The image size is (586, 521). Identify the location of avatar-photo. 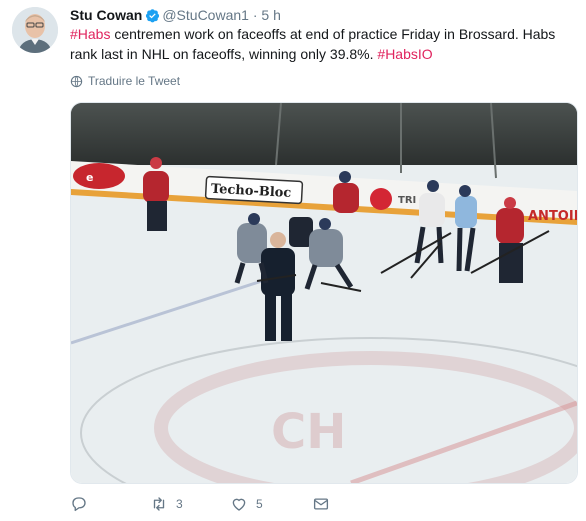
(35, 30).